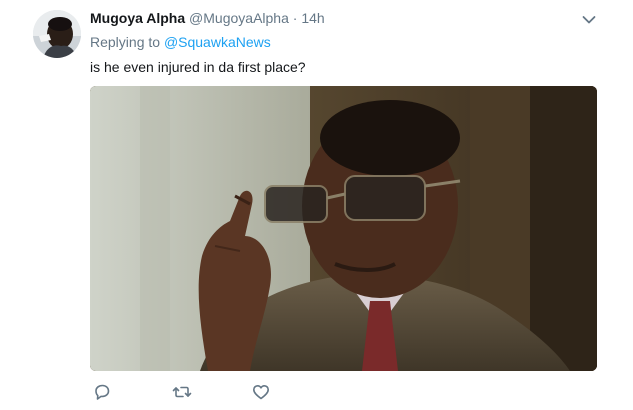  Describe the element at coordinates (239, 18) in the screenshot. I see `user-handle: @MugoyaAlpha` at that location.